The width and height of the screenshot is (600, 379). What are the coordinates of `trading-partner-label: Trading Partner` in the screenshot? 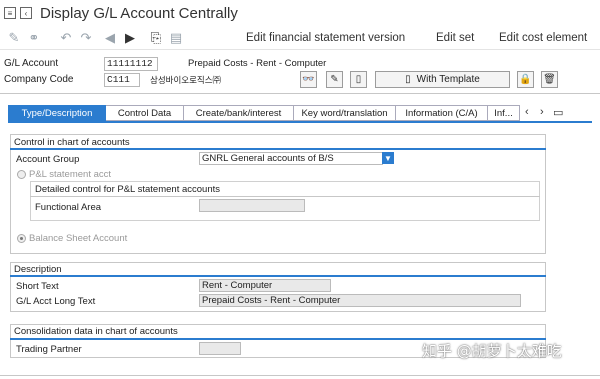 It's located at (49, 349).